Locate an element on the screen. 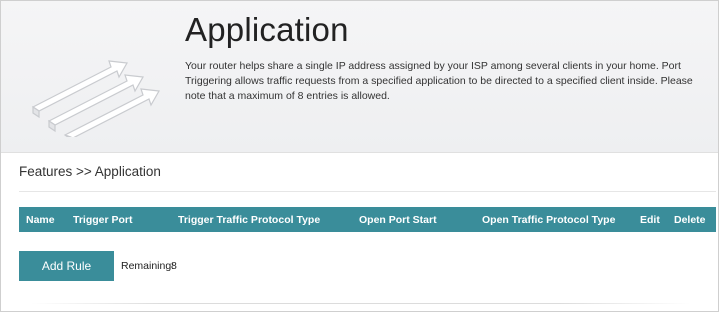  column-header-name: Name is located at coordinates (40, 220).